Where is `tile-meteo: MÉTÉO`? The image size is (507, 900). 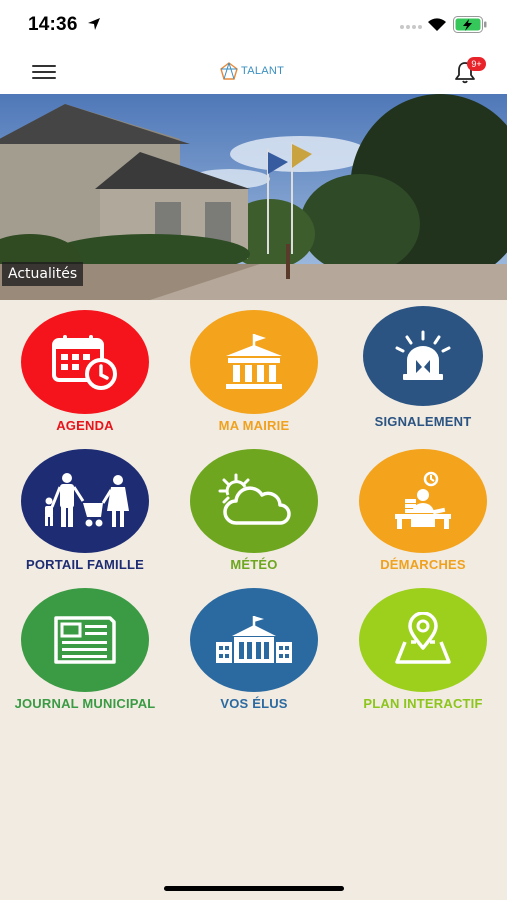
tile-meteo: MÉTÉO is located at coordinates (254, 514).